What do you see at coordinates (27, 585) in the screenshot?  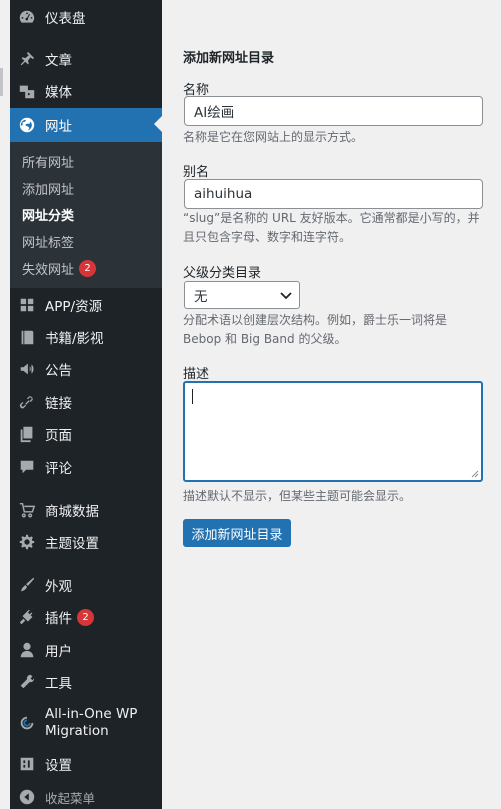 I see `brush-icon` at bounding box center [27, 585].